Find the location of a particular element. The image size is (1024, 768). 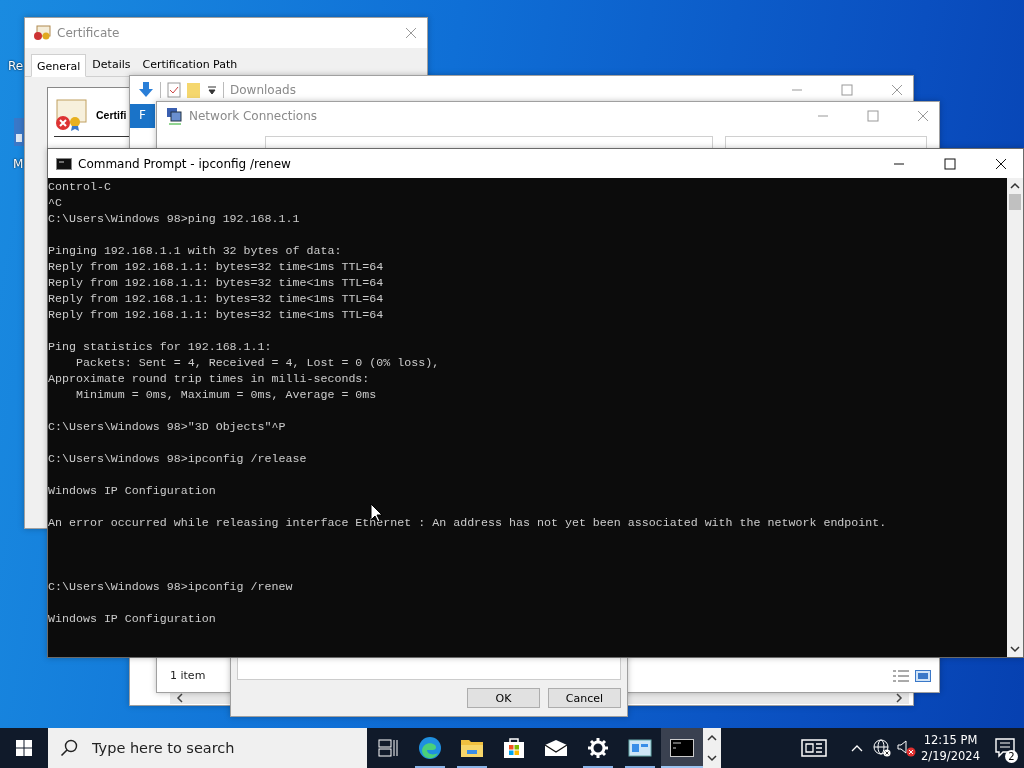

console-line: C:\Users\Windows 98>ping 192.168.1.1 is located at coordinates (174, 219).